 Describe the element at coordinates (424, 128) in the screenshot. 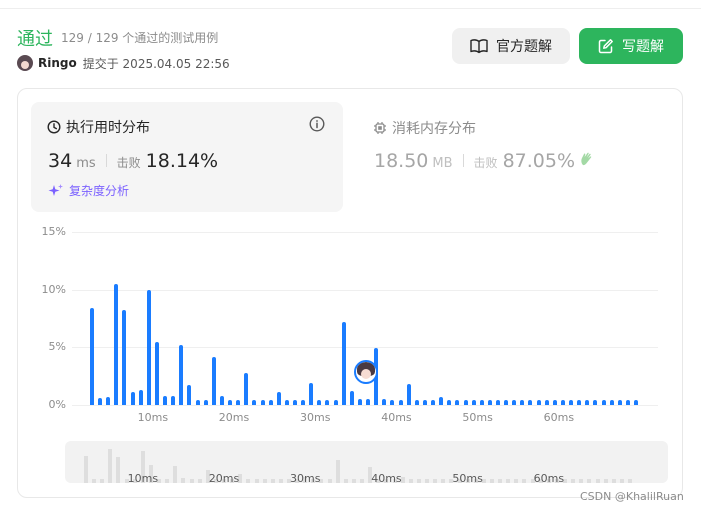

I see `memory-panel-title: 消耗内存分布` at that location.